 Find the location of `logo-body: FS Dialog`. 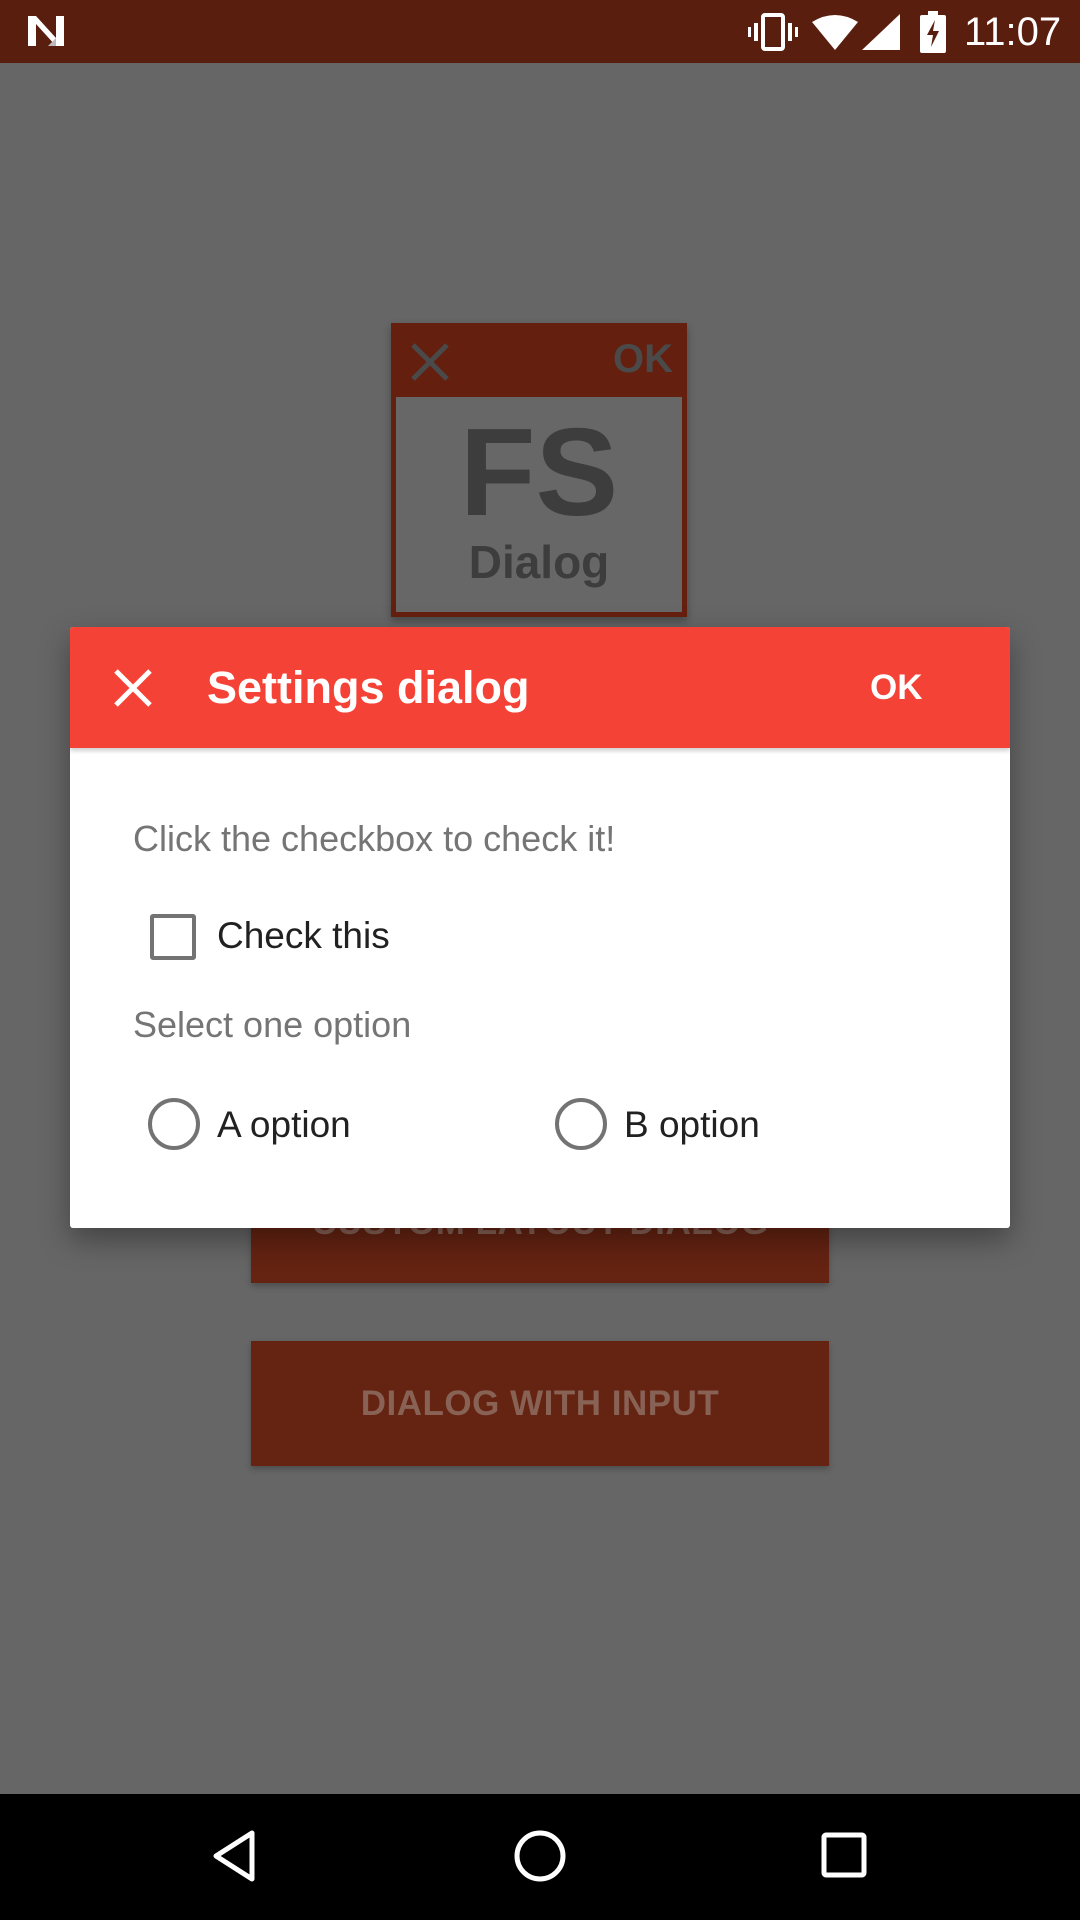

logo-body: FS Dialog is located at coordinates (539, 504).